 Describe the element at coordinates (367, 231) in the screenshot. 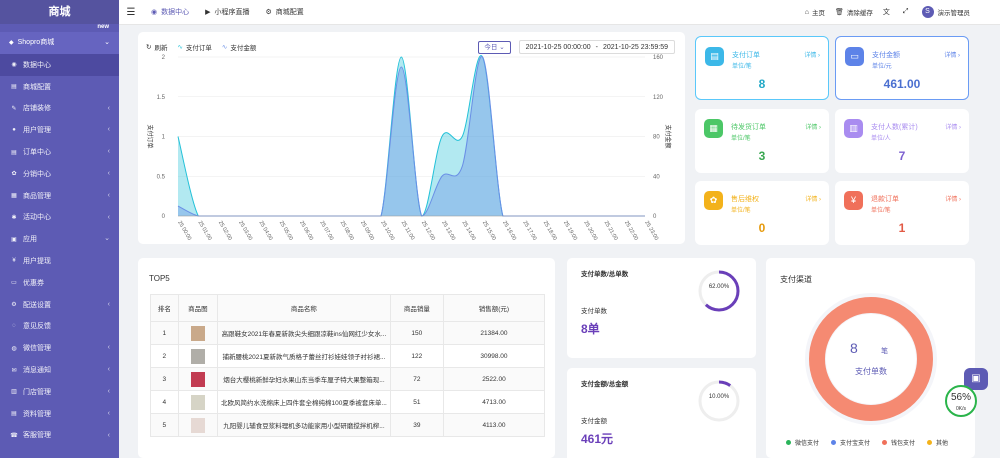

I see `x-tick-label: 25 09:00` at that location.